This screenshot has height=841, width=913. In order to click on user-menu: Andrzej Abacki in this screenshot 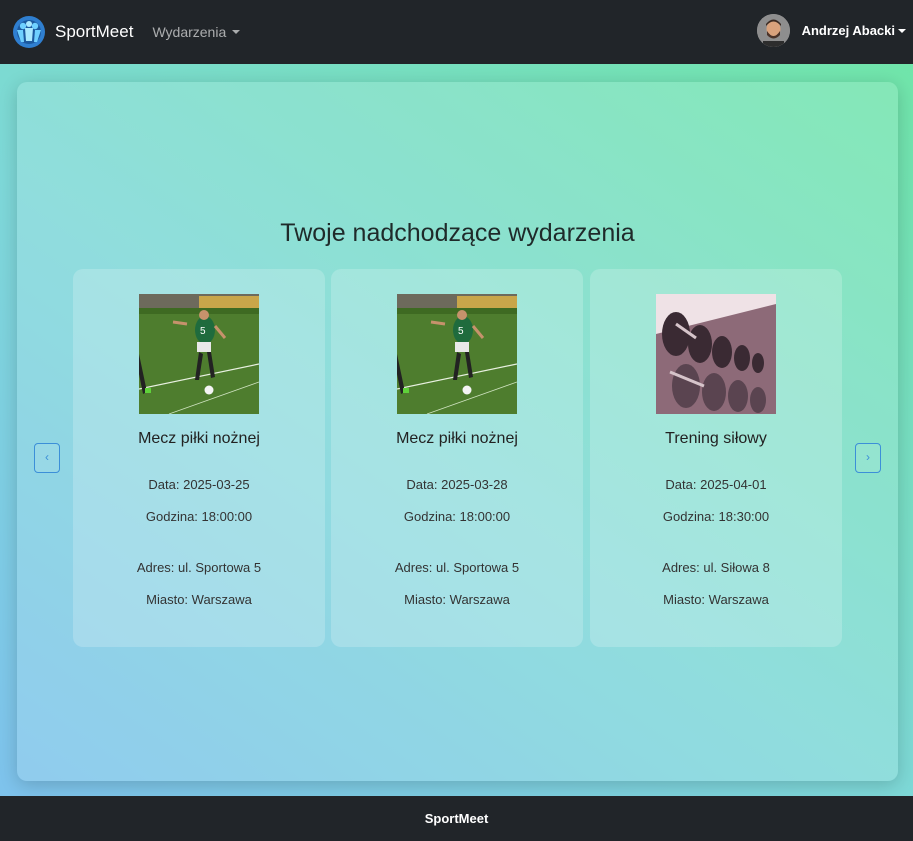, I will do `click(831, 30)`.